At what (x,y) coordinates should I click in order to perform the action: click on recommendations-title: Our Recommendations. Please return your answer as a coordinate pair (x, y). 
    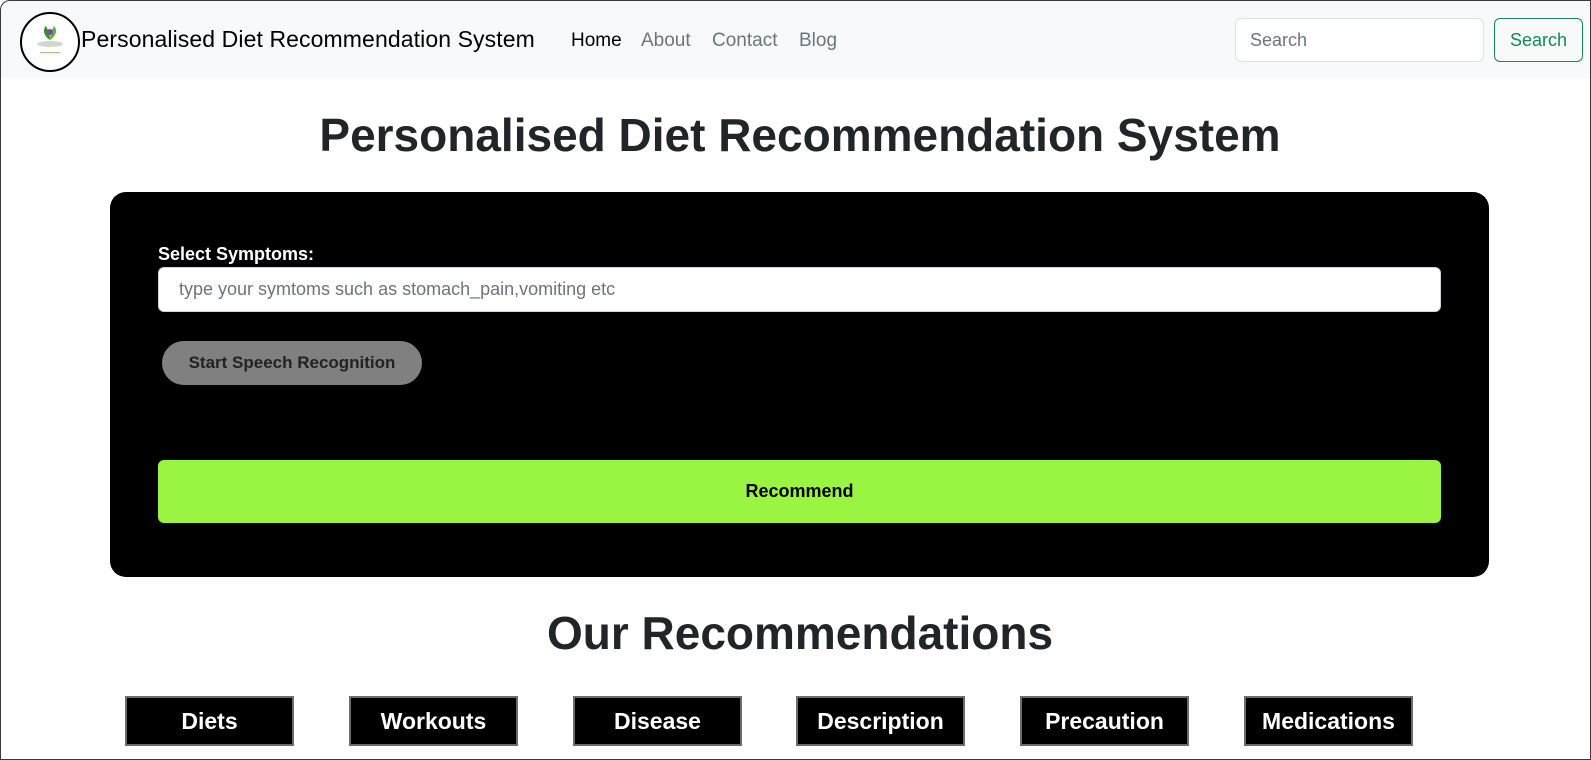
    Looking at the image, I should click on (800, 633).